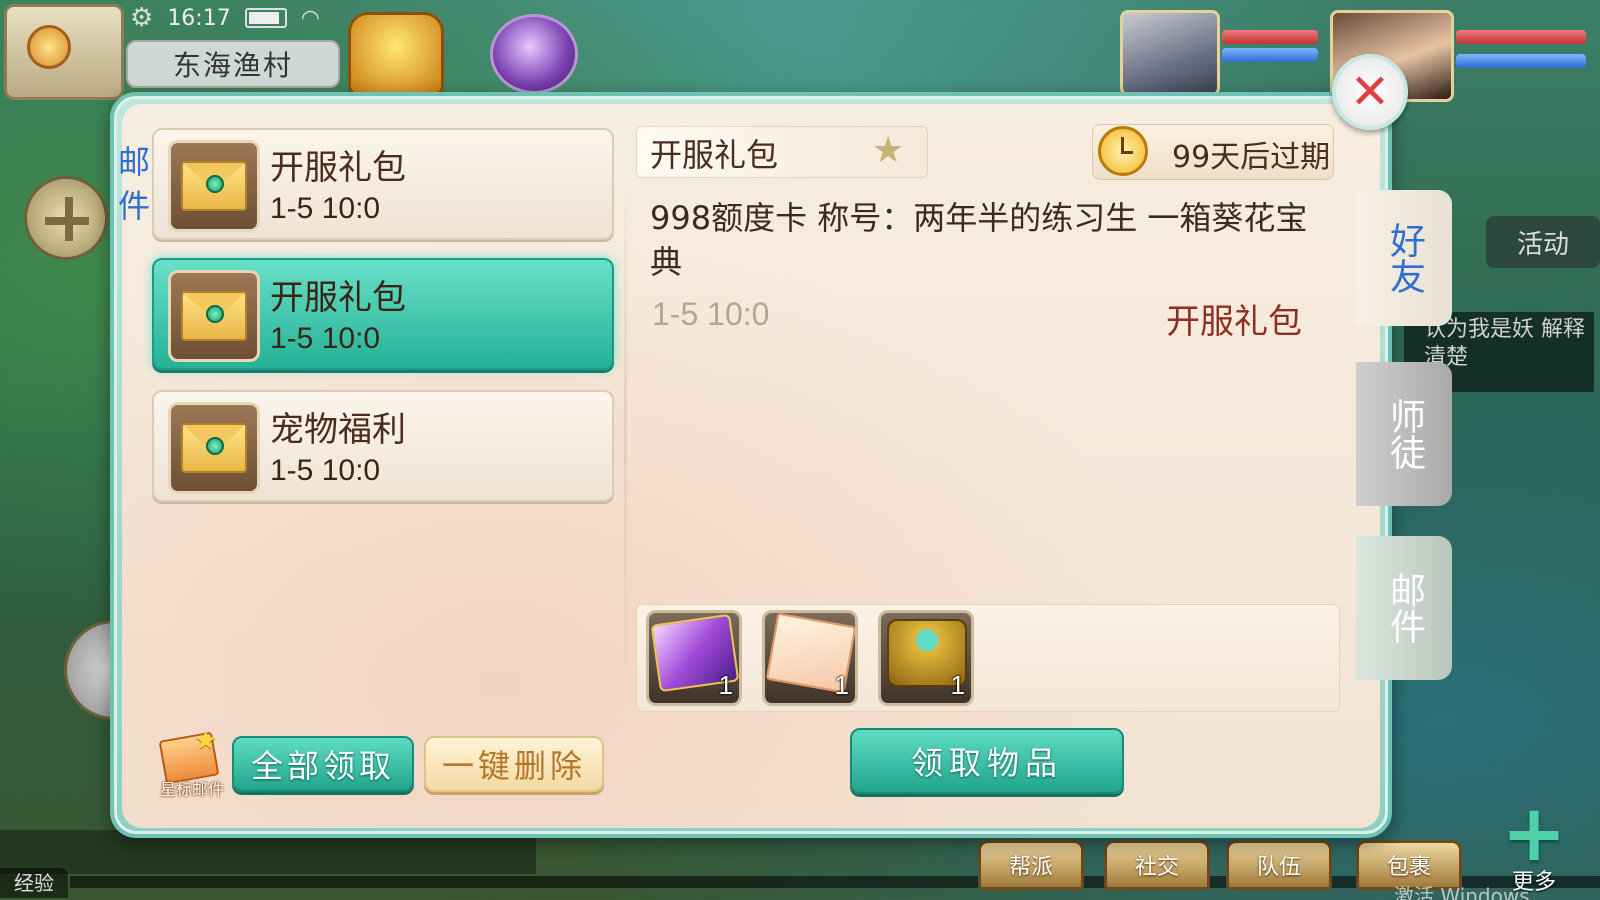  What do you see at coordinates (189, 763) in the screenshot?
I see `star-mail-button: ★ 星标邮件` at bounding box center [189, 763].